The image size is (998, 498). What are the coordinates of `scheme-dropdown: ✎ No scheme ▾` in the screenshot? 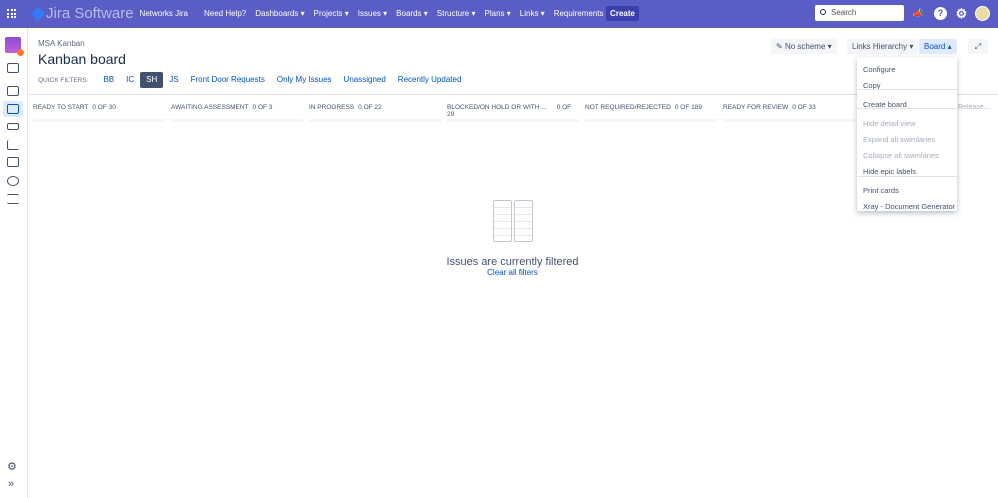 It's located at (804, 46).